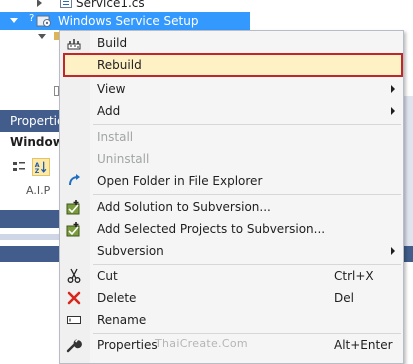 The height and width of the screenshot is (364, 413). Describe the element at coordinates (41, 167) in the screenshot. I see `alphabetical-sort-icon: A Z` at that location.